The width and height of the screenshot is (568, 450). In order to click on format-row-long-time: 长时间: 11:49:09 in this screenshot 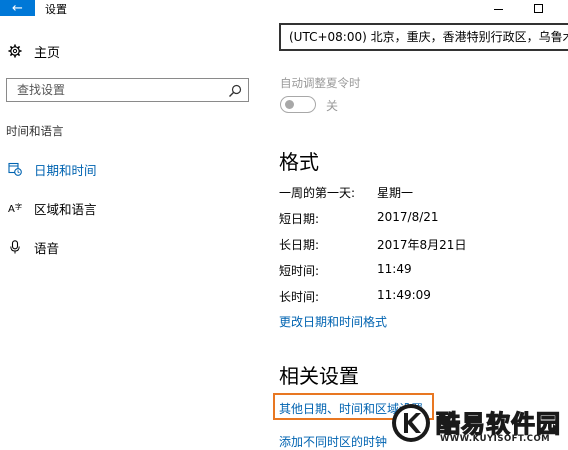, I will do `click(409, 297)`.